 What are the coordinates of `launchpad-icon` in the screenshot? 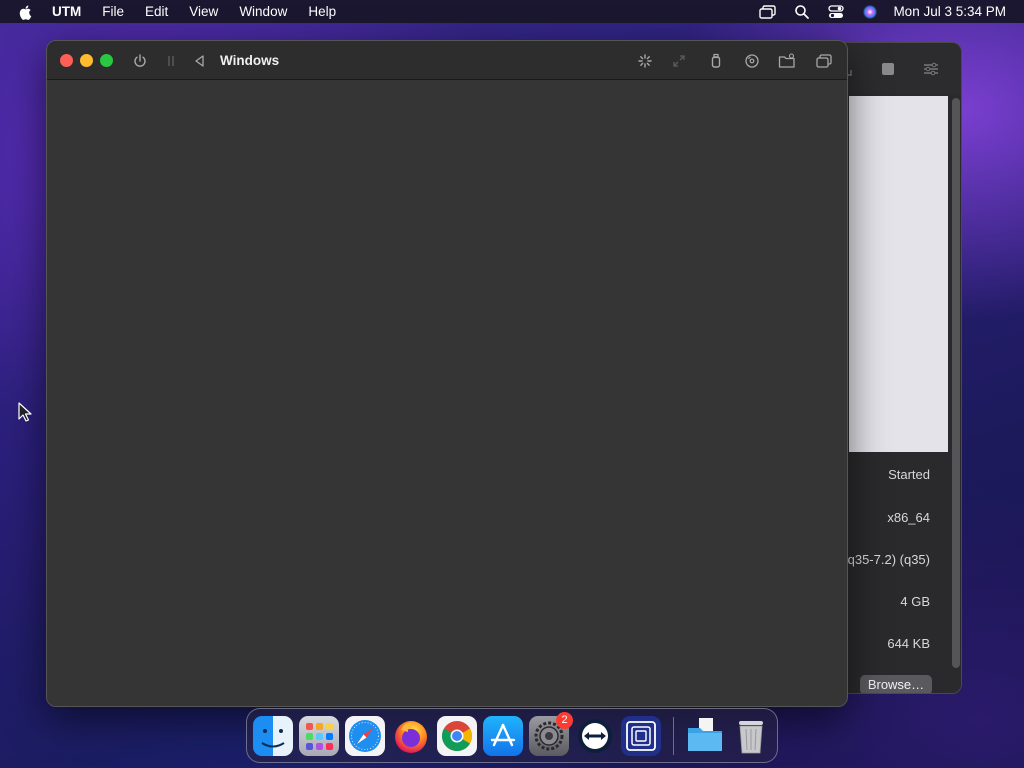 It's located at (319, 736).